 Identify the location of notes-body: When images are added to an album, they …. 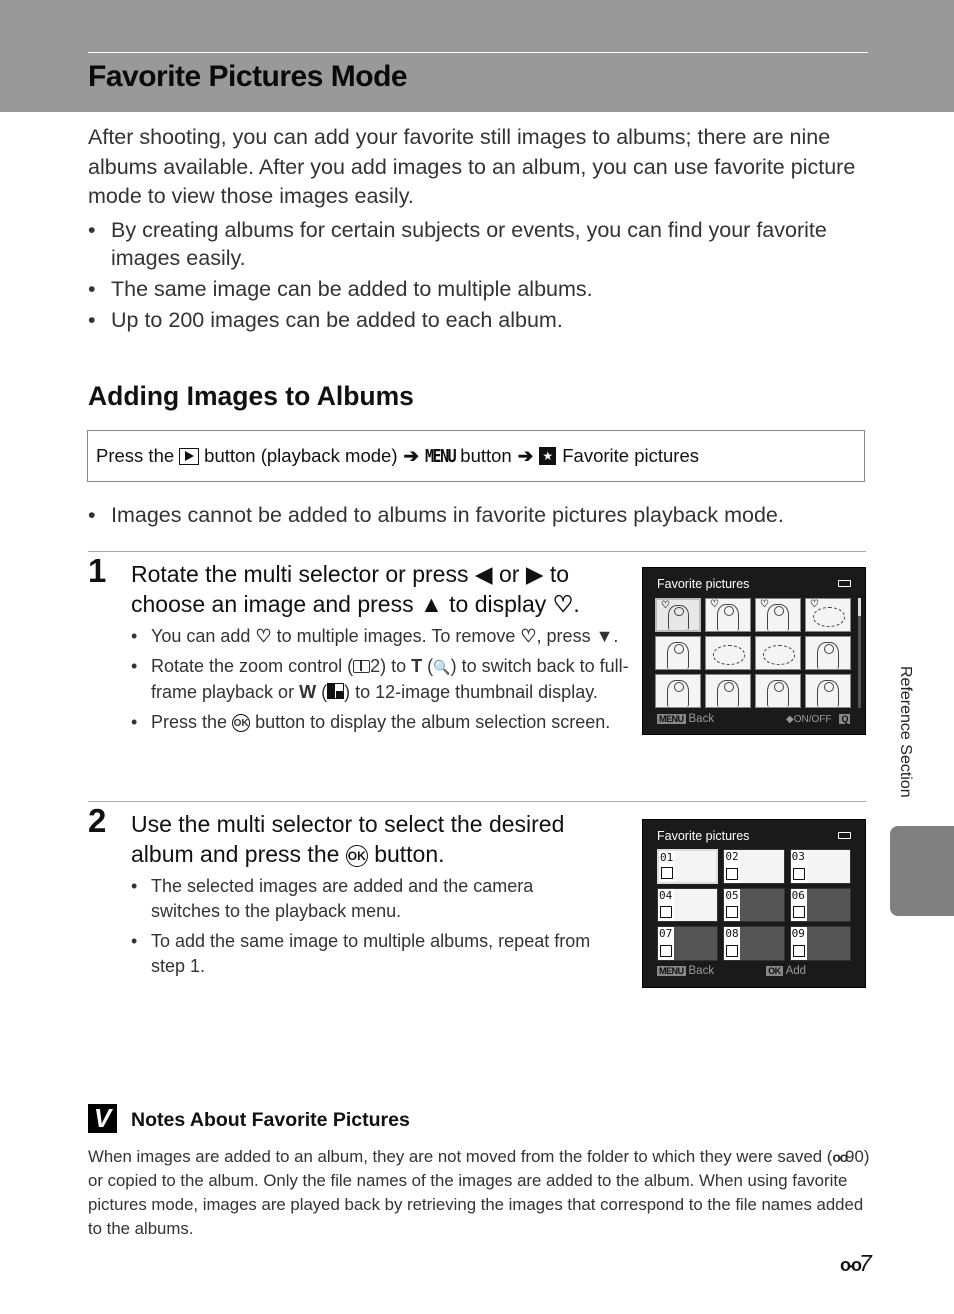
(480, 1193).